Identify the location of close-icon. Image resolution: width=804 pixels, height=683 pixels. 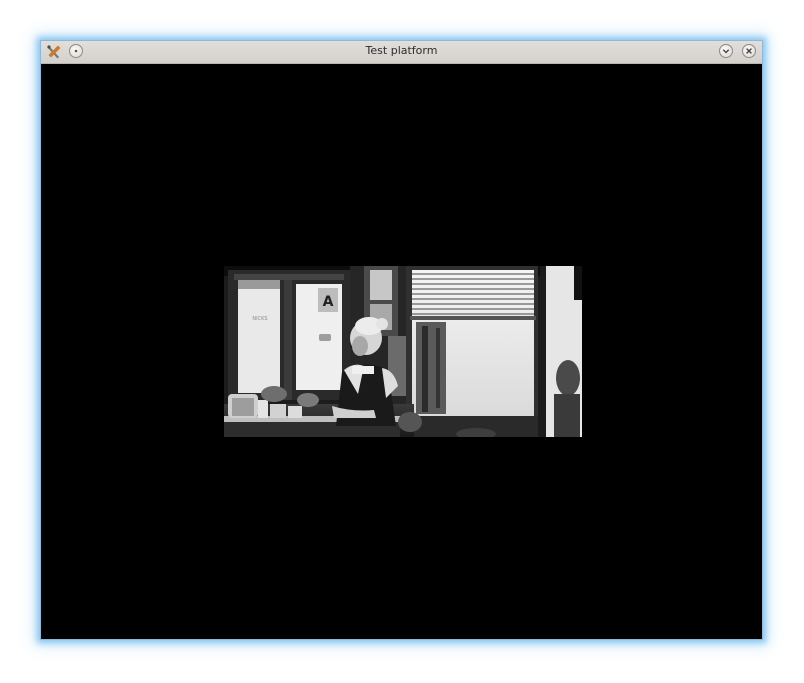
(749, 51).